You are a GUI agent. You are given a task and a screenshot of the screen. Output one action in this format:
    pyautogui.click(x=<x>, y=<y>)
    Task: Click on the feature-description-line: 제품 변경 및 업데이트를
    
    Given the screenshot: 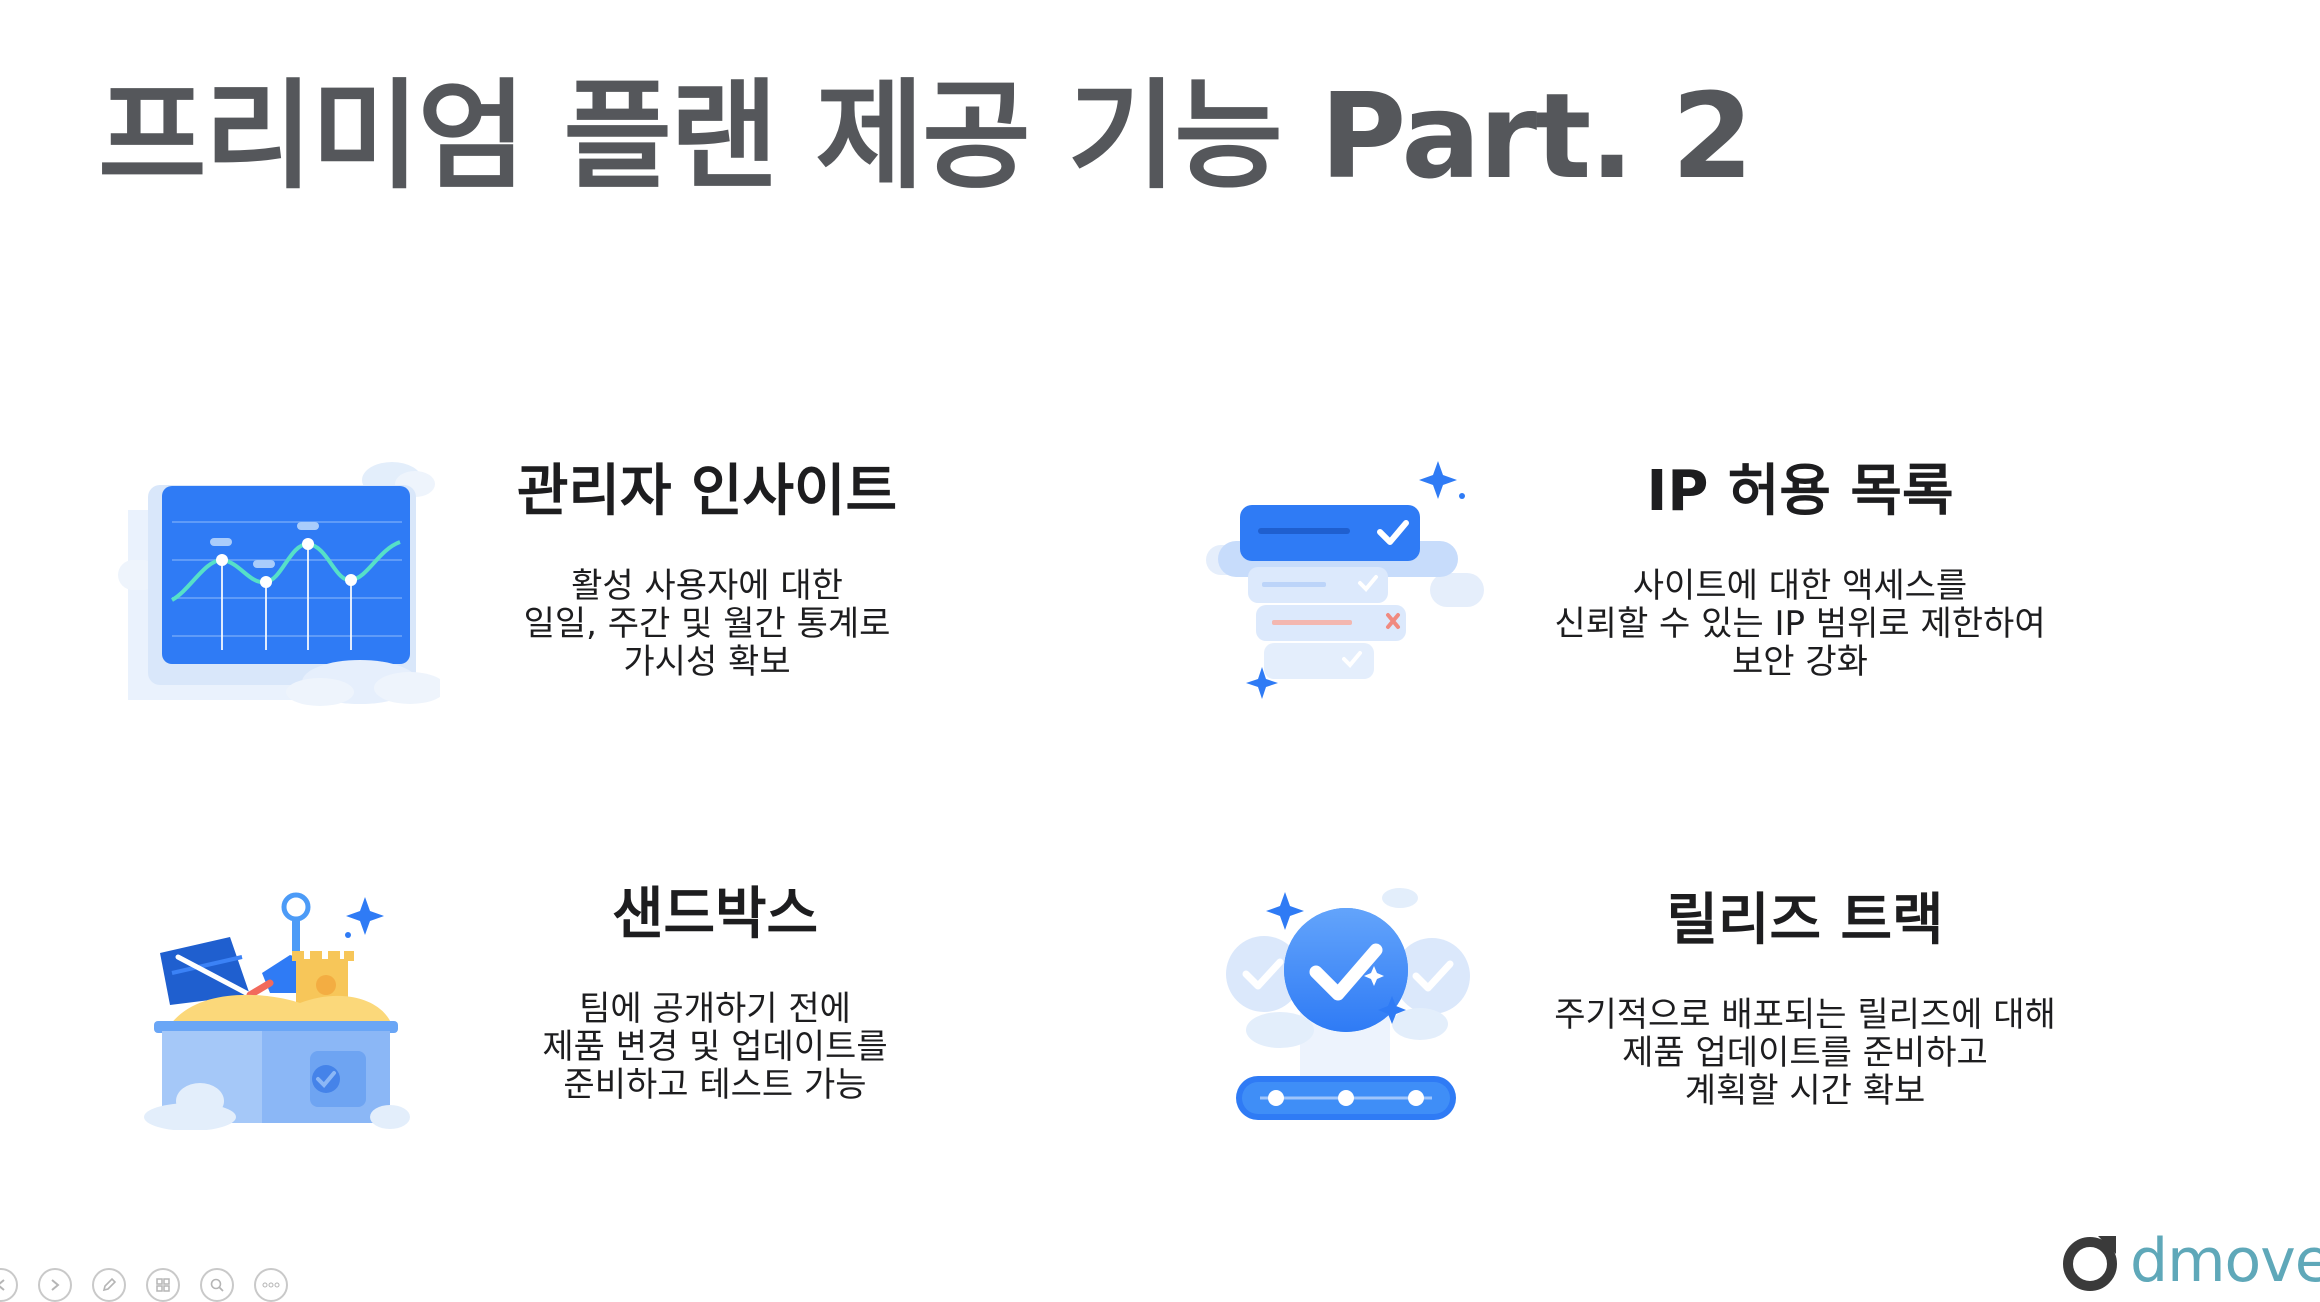 What is the action you would take?
    pyautogui.click(x=715, y=1047)
    